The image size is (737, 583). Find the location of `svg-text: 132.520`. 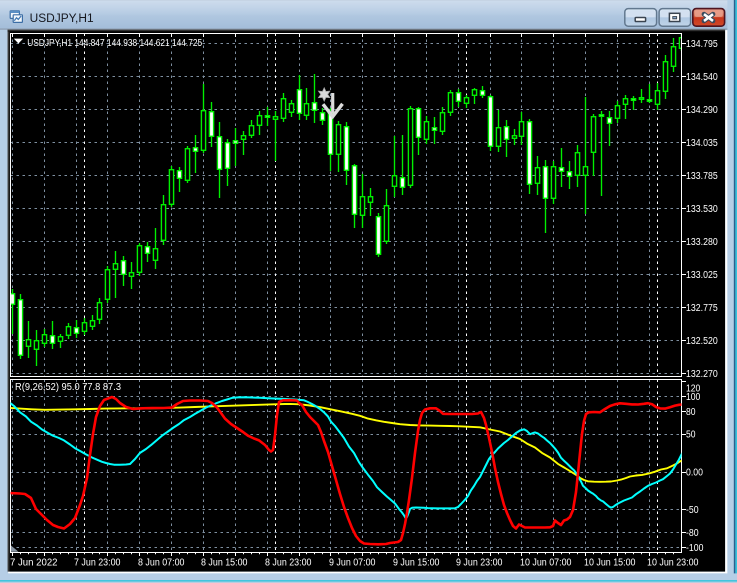

svg-text: 132.520 is located at coordinates (702, 341).